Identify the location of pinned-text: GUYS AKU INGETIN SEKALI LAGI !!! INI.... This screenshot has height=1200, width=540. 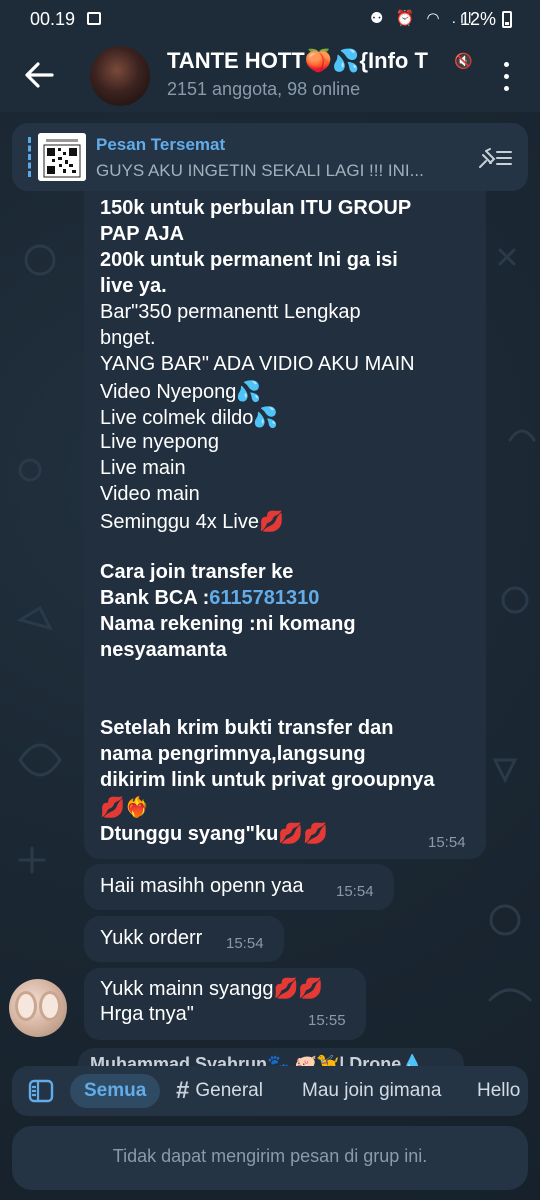
(260, 170).